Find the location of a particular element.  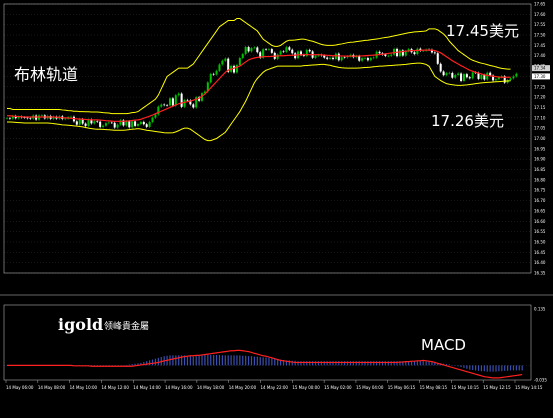

upper-band-annotation: 17.45美元 is located at coordinates (482, 31).